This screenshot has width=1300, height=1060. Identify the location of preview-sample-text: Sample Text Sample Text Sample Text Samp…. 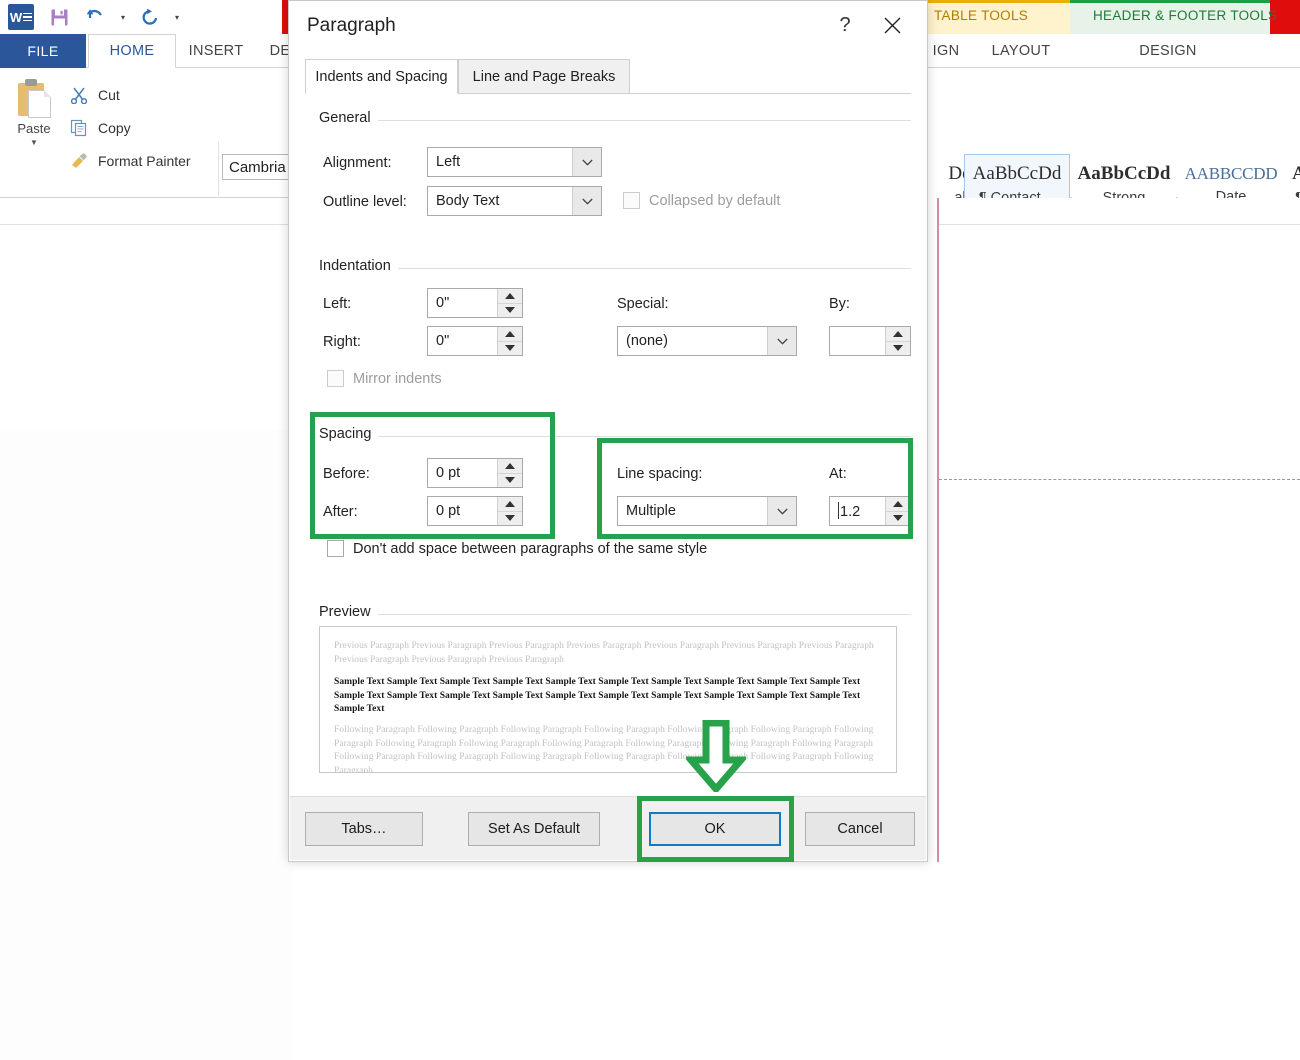
(597, 696).